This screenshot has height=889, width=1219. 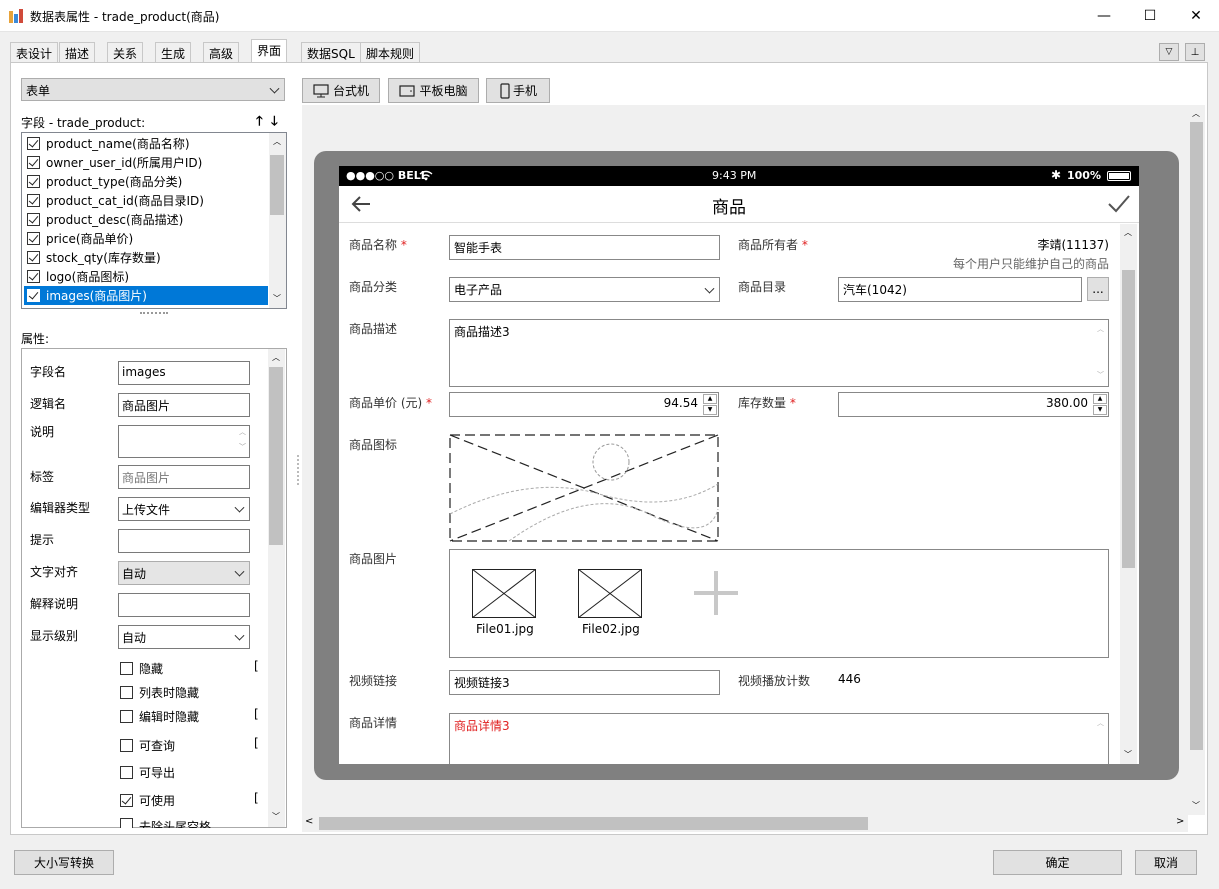 What do you see at coordinates (309, 821) in the screenshot?
I see `scroll-left-icon: <` at bounding box center [309, 821].